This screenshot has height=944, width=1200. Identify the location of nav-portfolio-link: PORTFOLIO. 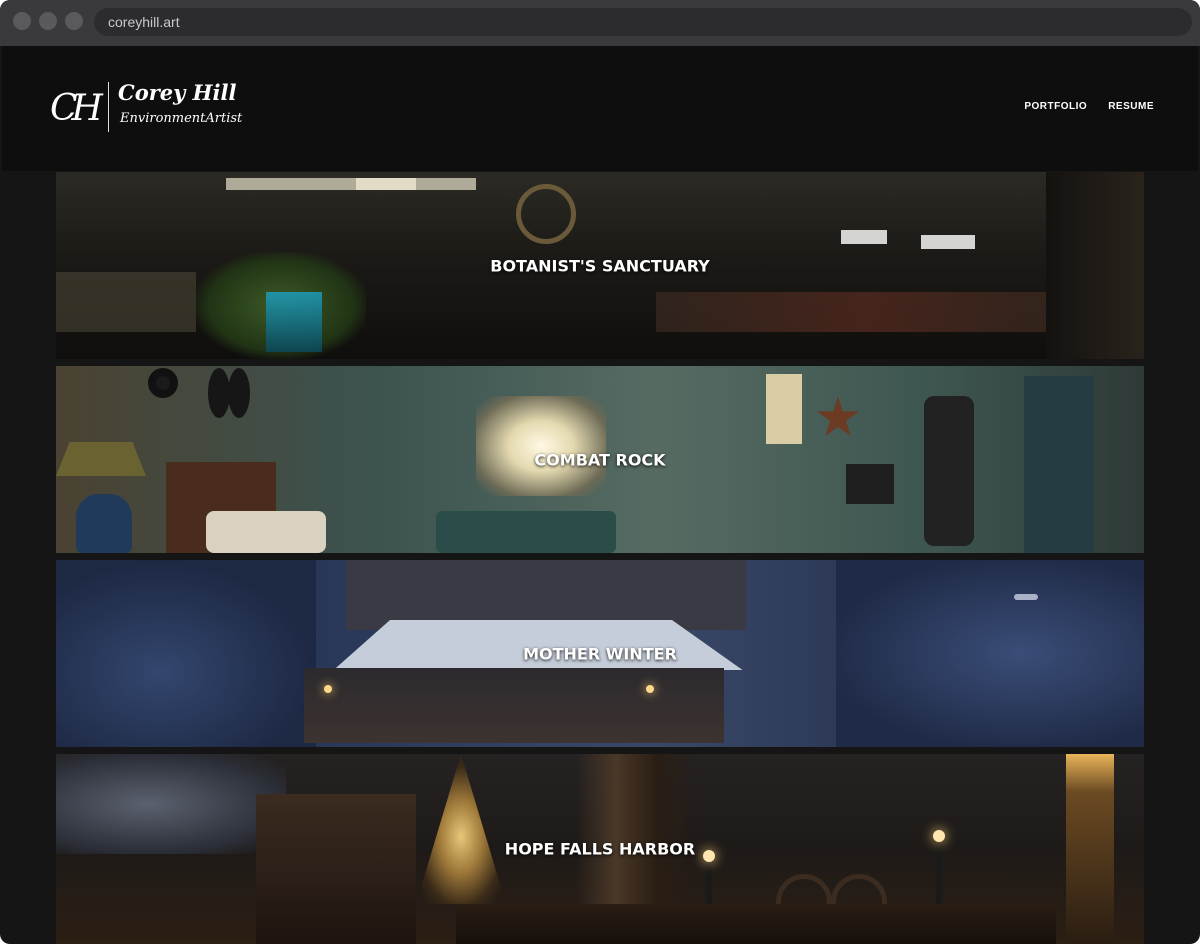
(1055, 106).